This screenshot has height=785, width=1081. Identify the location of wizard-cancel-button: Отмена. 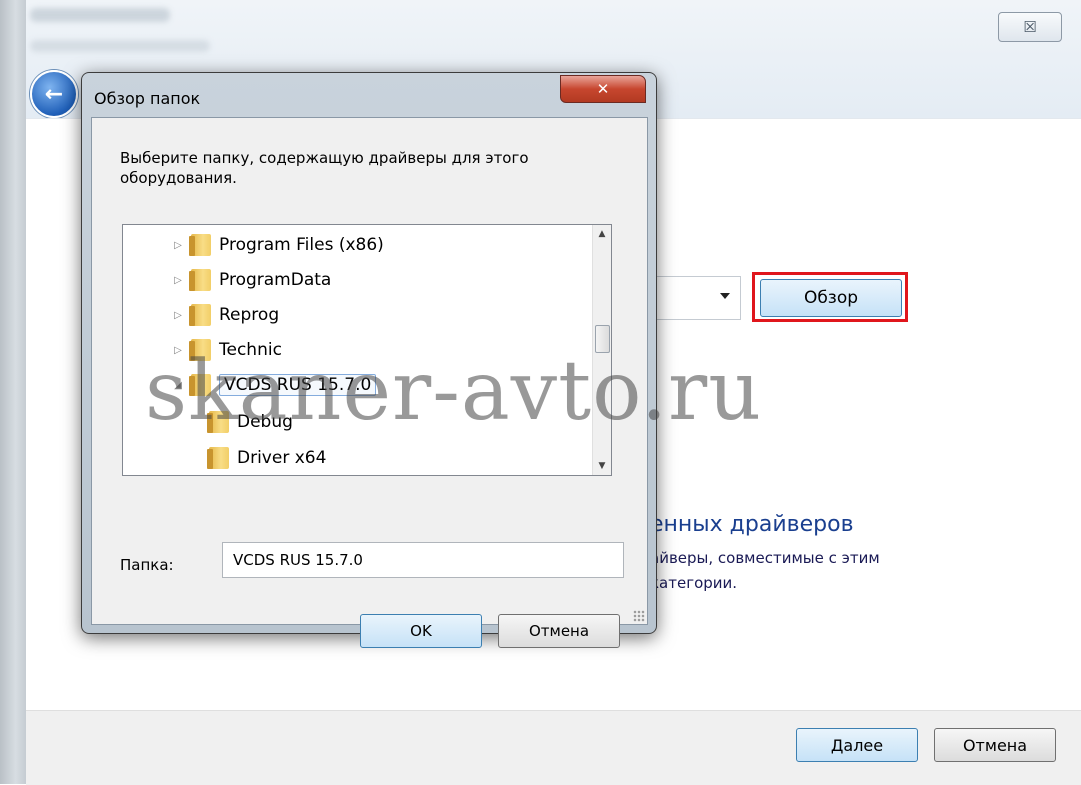
(995, 745).